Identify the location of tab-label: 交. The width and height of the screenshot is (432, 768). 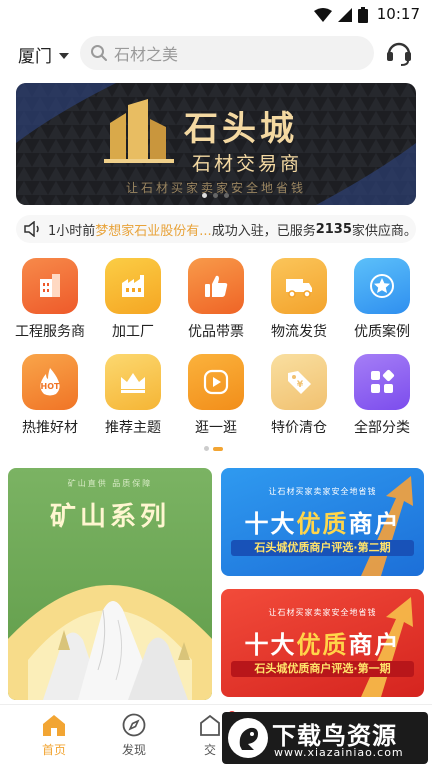
(209, 750).